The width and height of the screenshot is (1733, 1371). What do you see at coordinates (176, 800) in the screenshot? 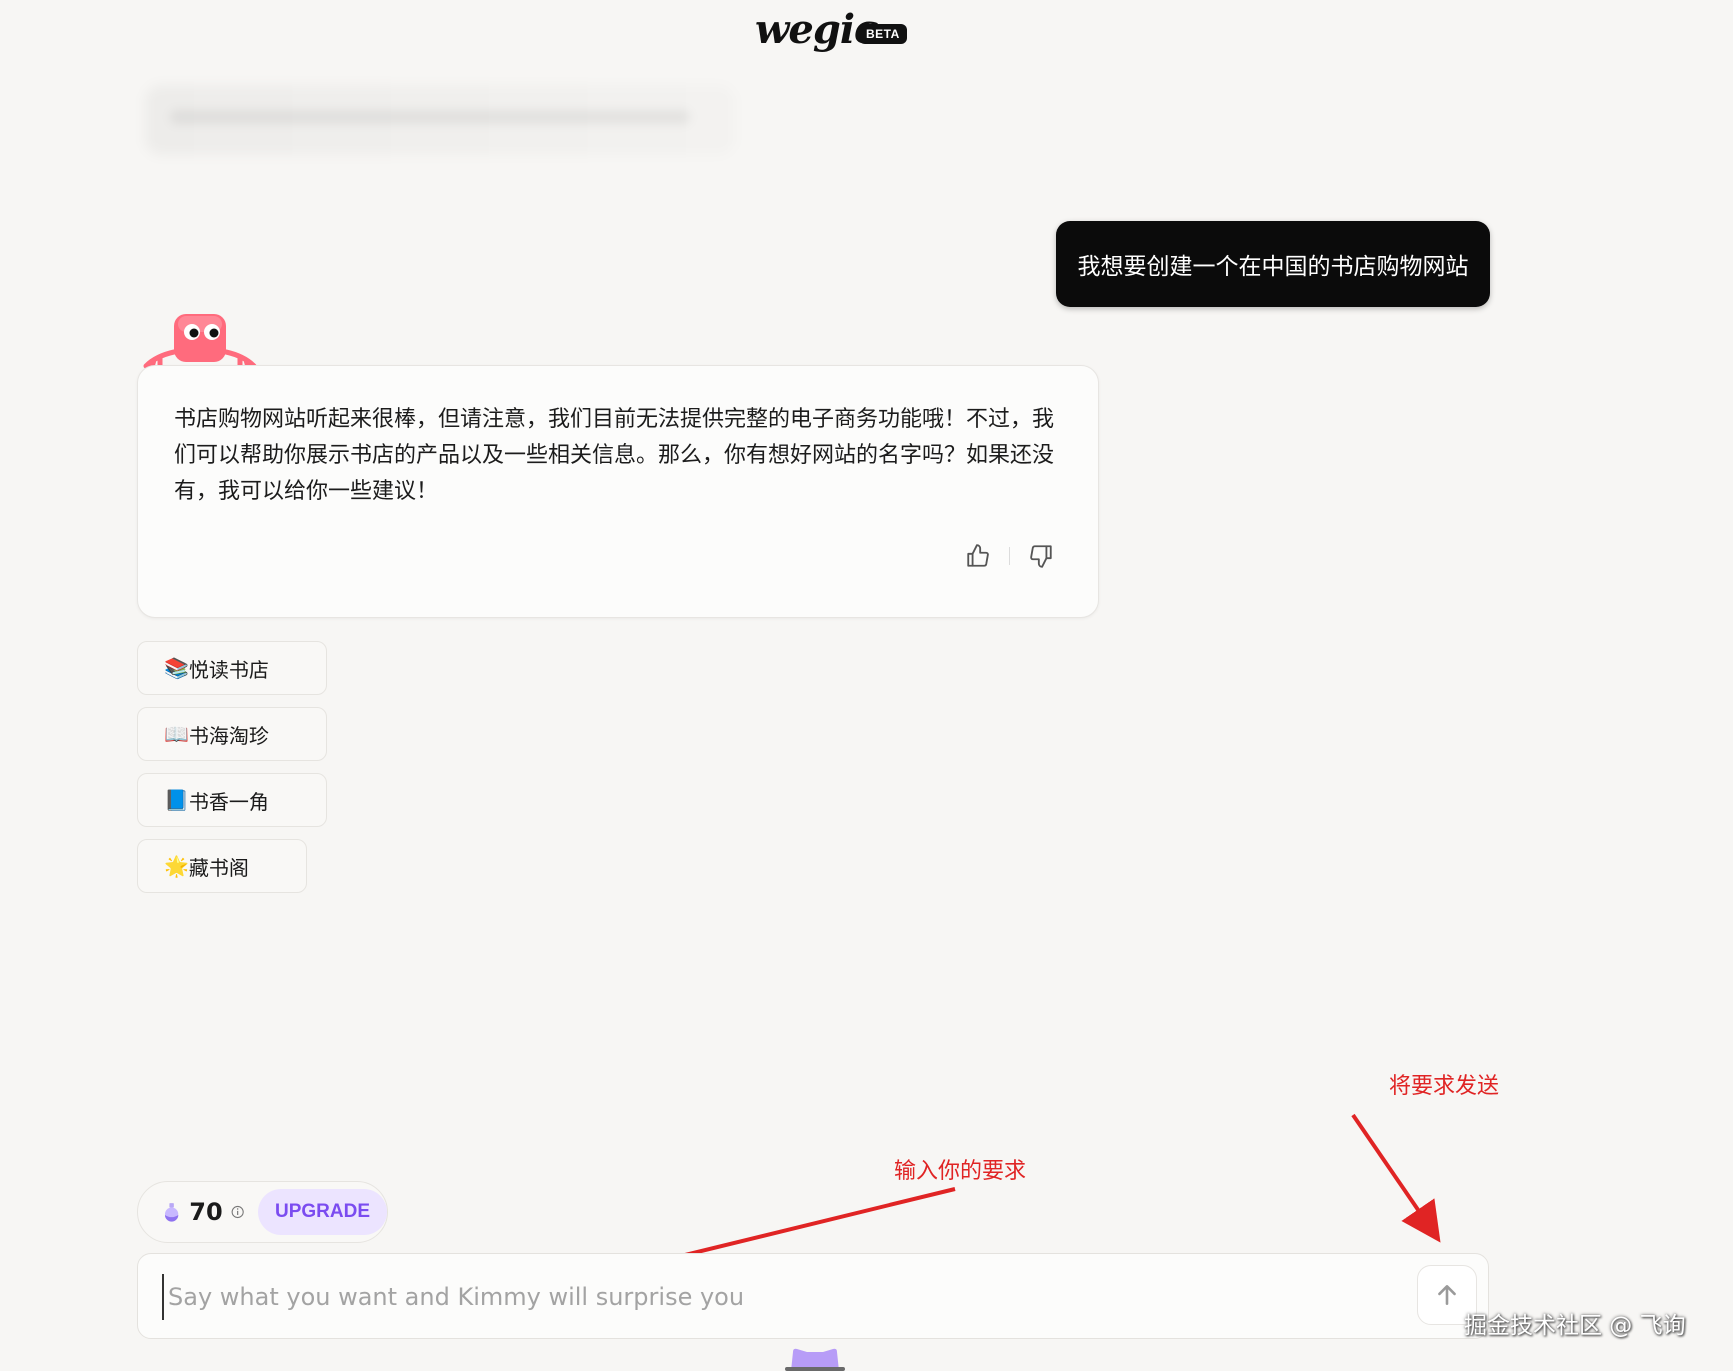
I see `blue-book-emoji-icon: 📘` at bounding box center [176, 800].